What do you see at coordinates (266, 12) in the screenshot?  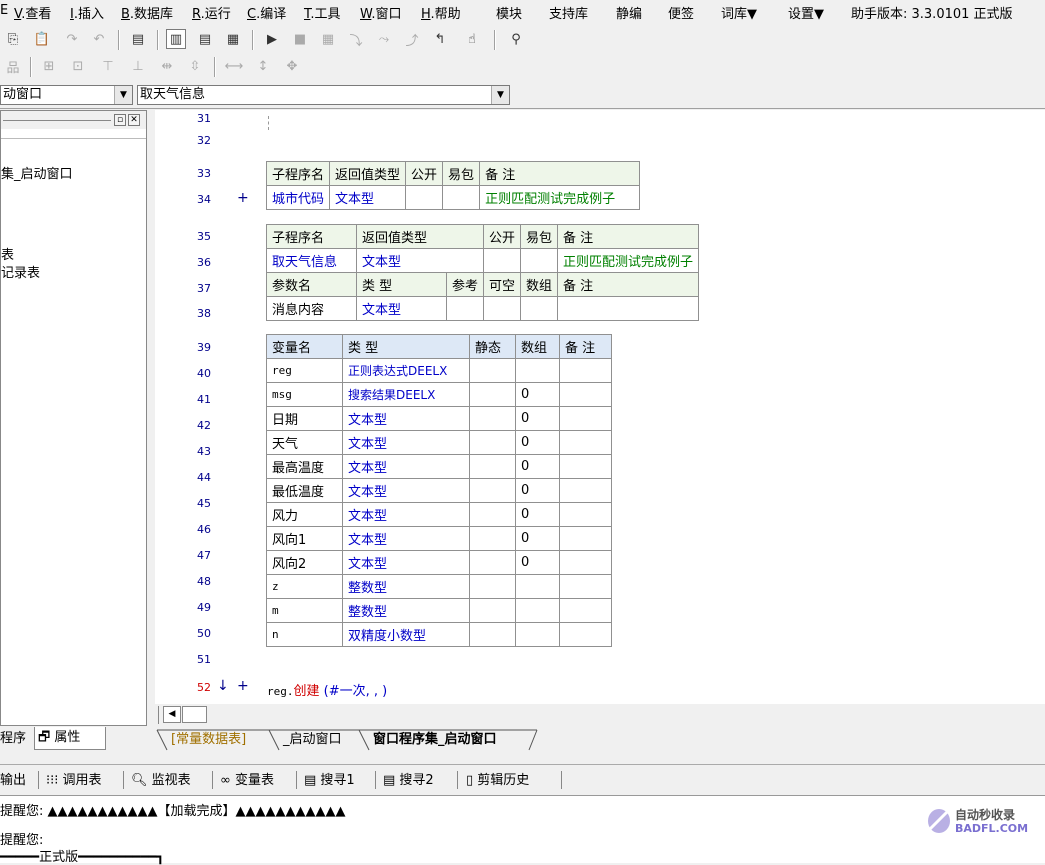 I see `menu-compile: C.编译` at bounding box center [266, 12].